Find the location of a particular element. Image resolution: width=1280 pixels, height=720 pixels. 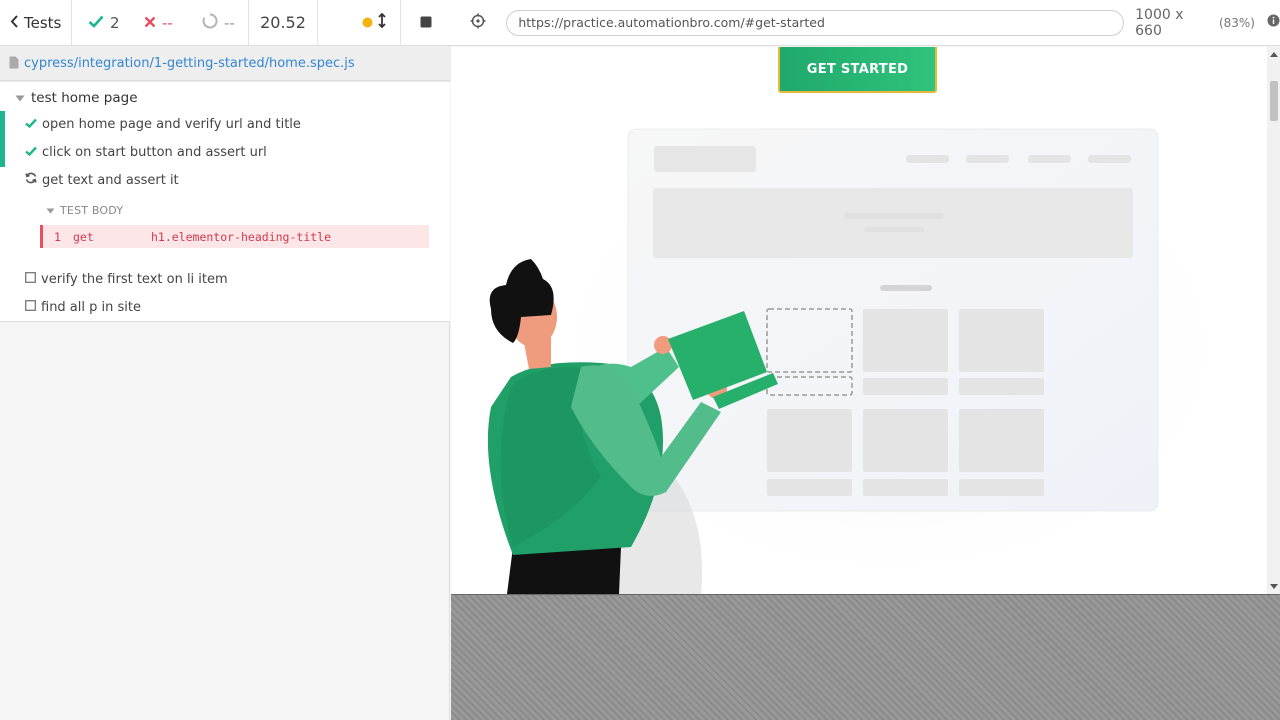

tests-label: Tests is located at coordinates (43, 22).